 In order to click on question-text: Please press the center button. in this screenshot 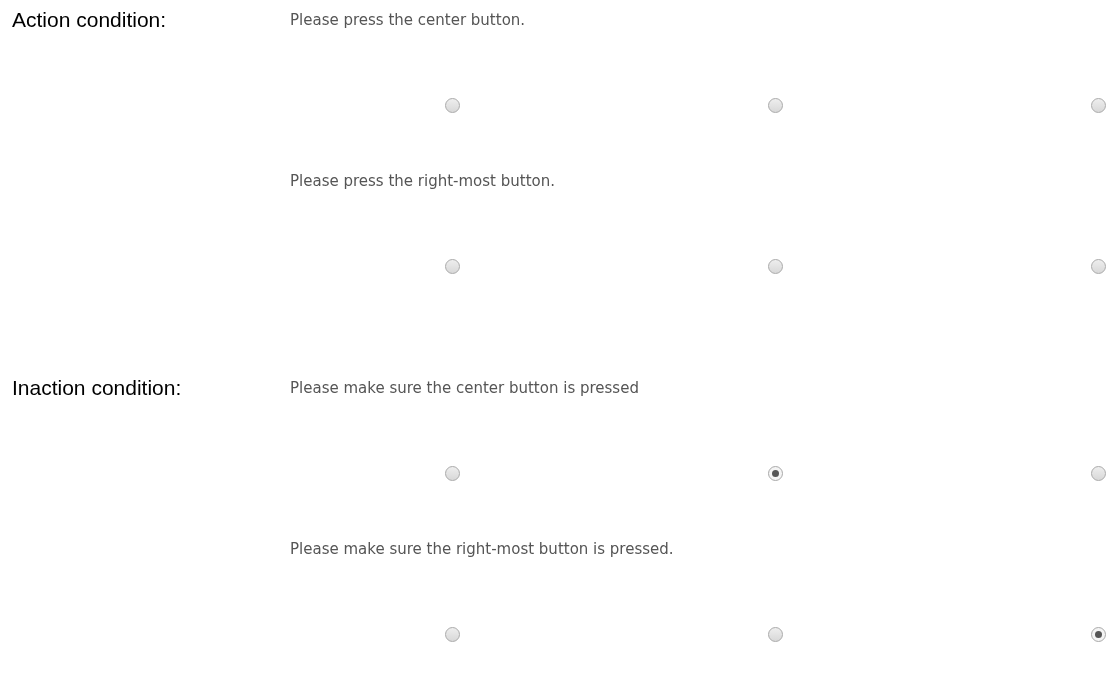, I will do `click(408, 20)`.